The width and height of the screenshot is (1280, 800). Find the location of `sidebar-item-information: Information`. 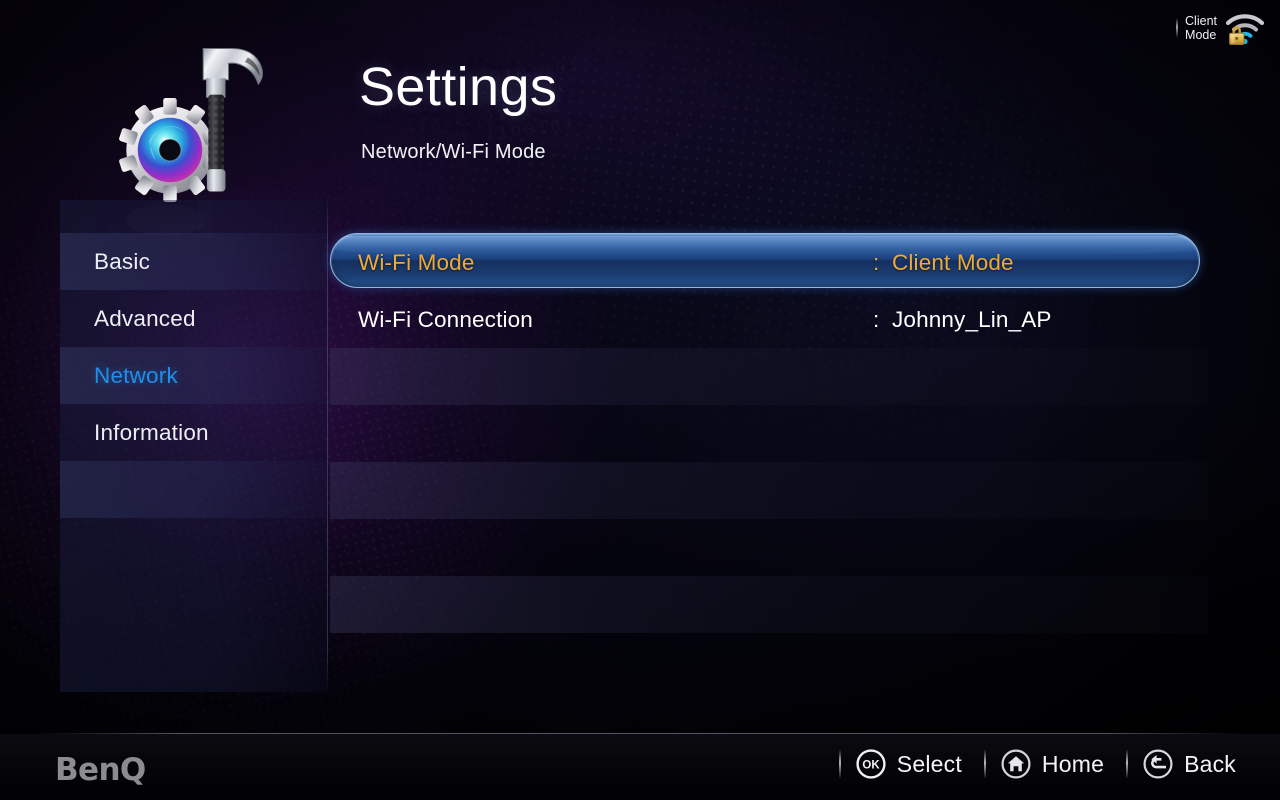

sidebar-item-information: Information is located at coordinates (193, 432).